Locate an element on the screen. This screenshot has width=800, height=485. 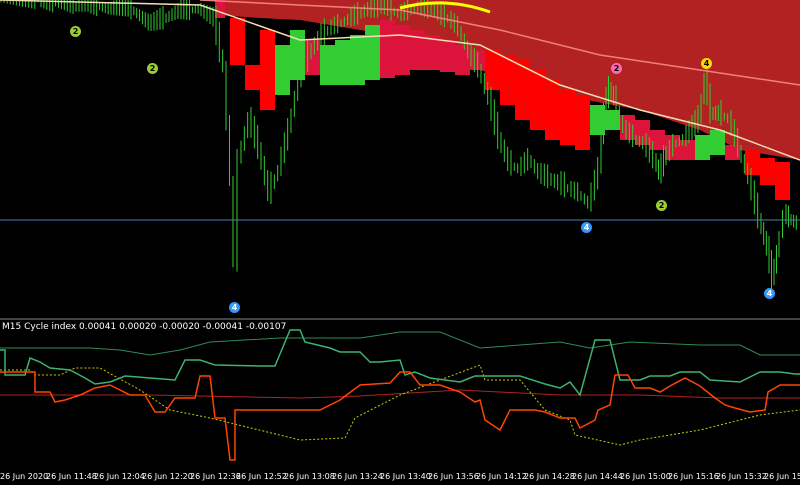
time-tick-label: 26 Jun 14:44 is located at coordinates (597, 476).